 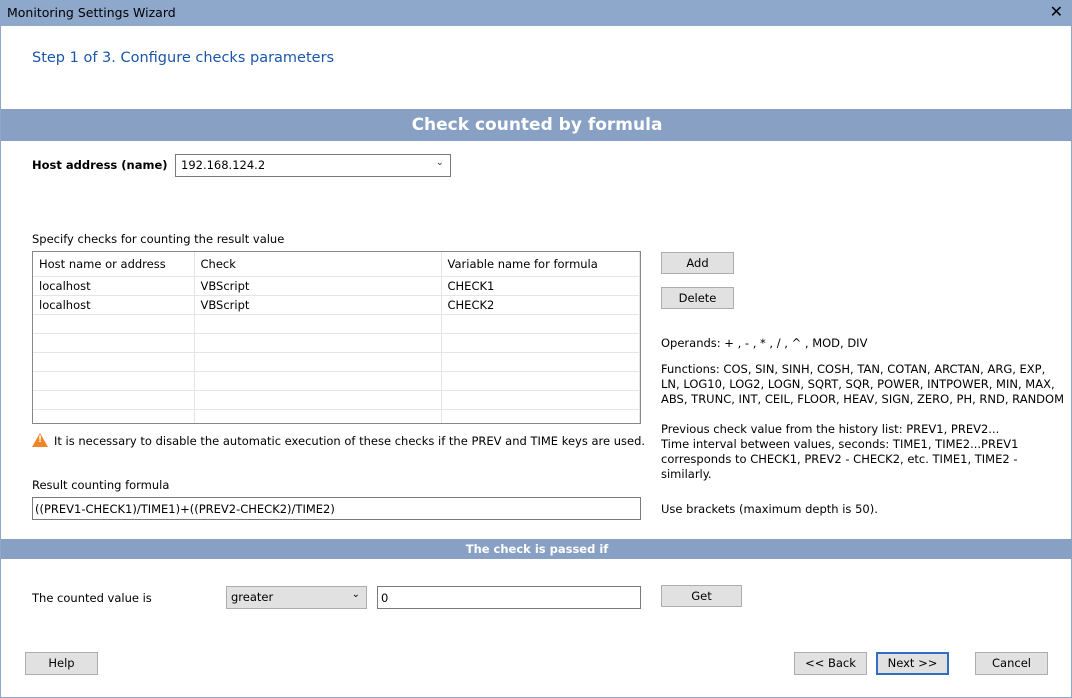 I want to click on column-header: Check, so click(x=318, y=264).